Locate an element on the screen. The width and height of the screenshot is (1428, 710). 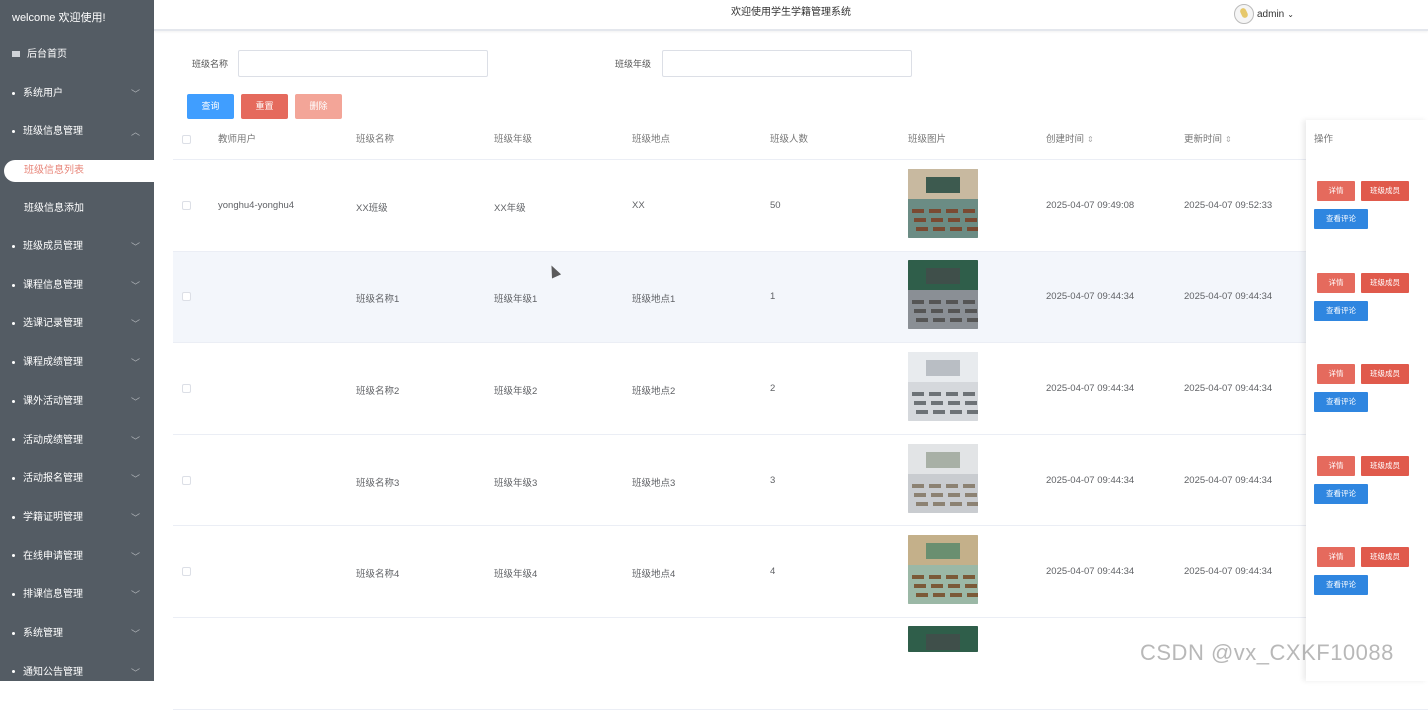
sidebar-welcome: welcome 欢迎使用! is located at coordinates (59, 18).